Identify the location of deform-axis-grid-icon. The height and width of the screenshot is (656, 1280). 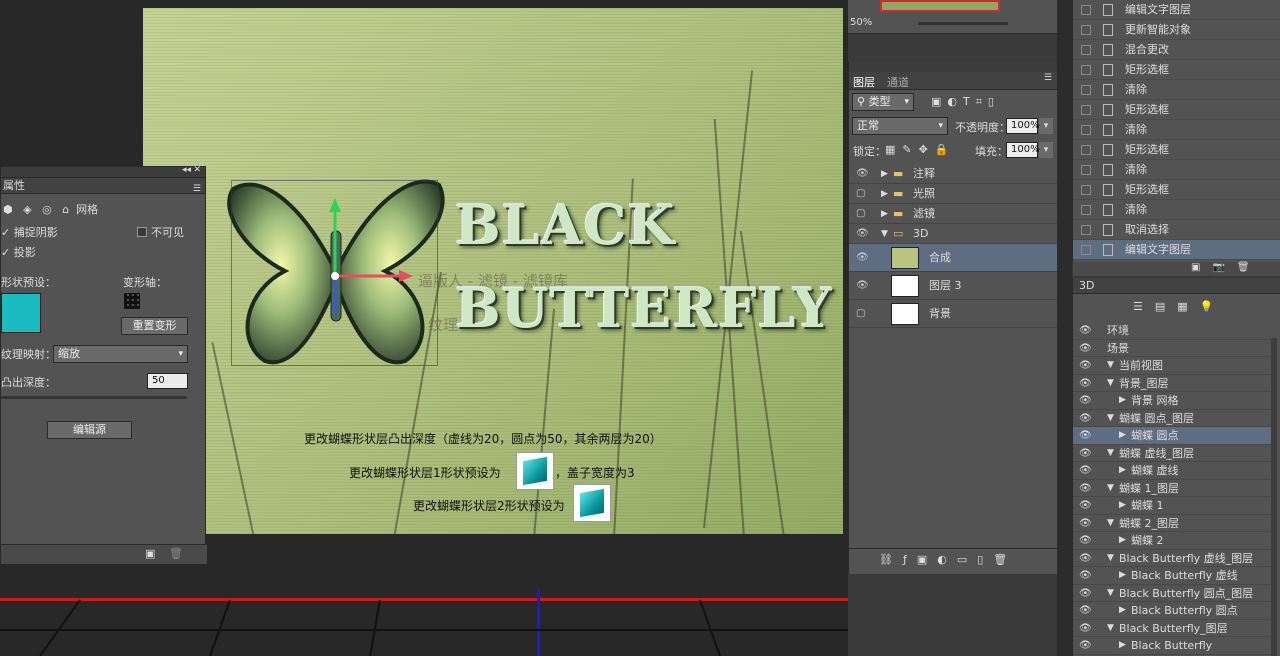
(132, 301).